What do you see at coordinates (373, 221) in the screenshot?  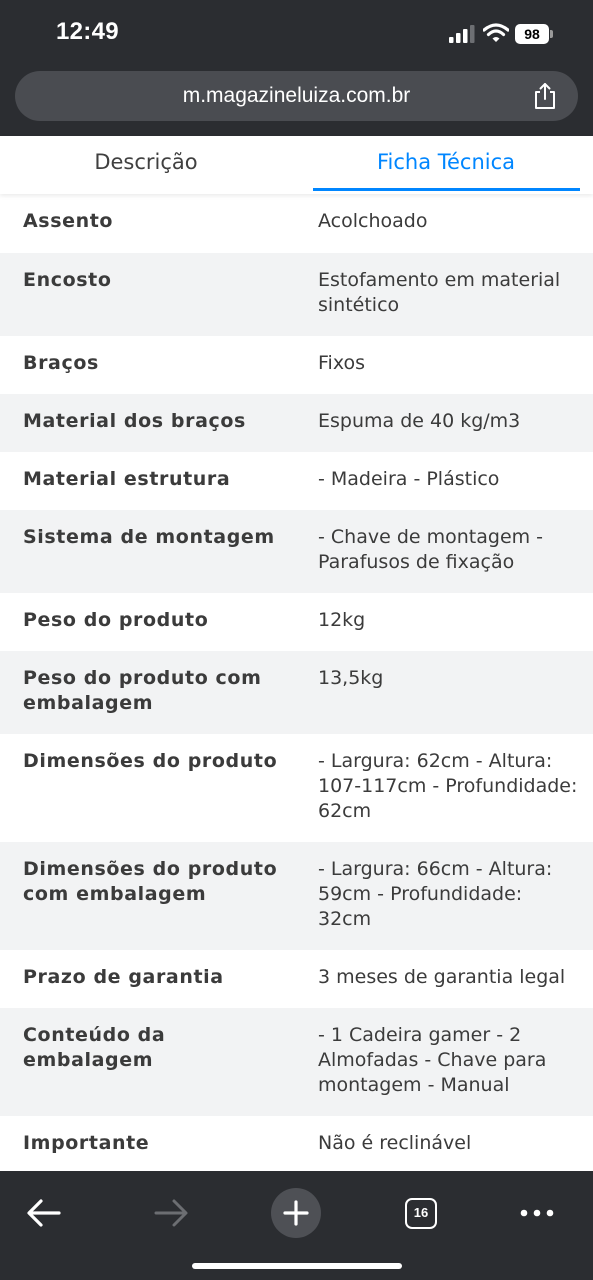 I see `spec-value: Acolchoado` at bounding box center [373, 221].